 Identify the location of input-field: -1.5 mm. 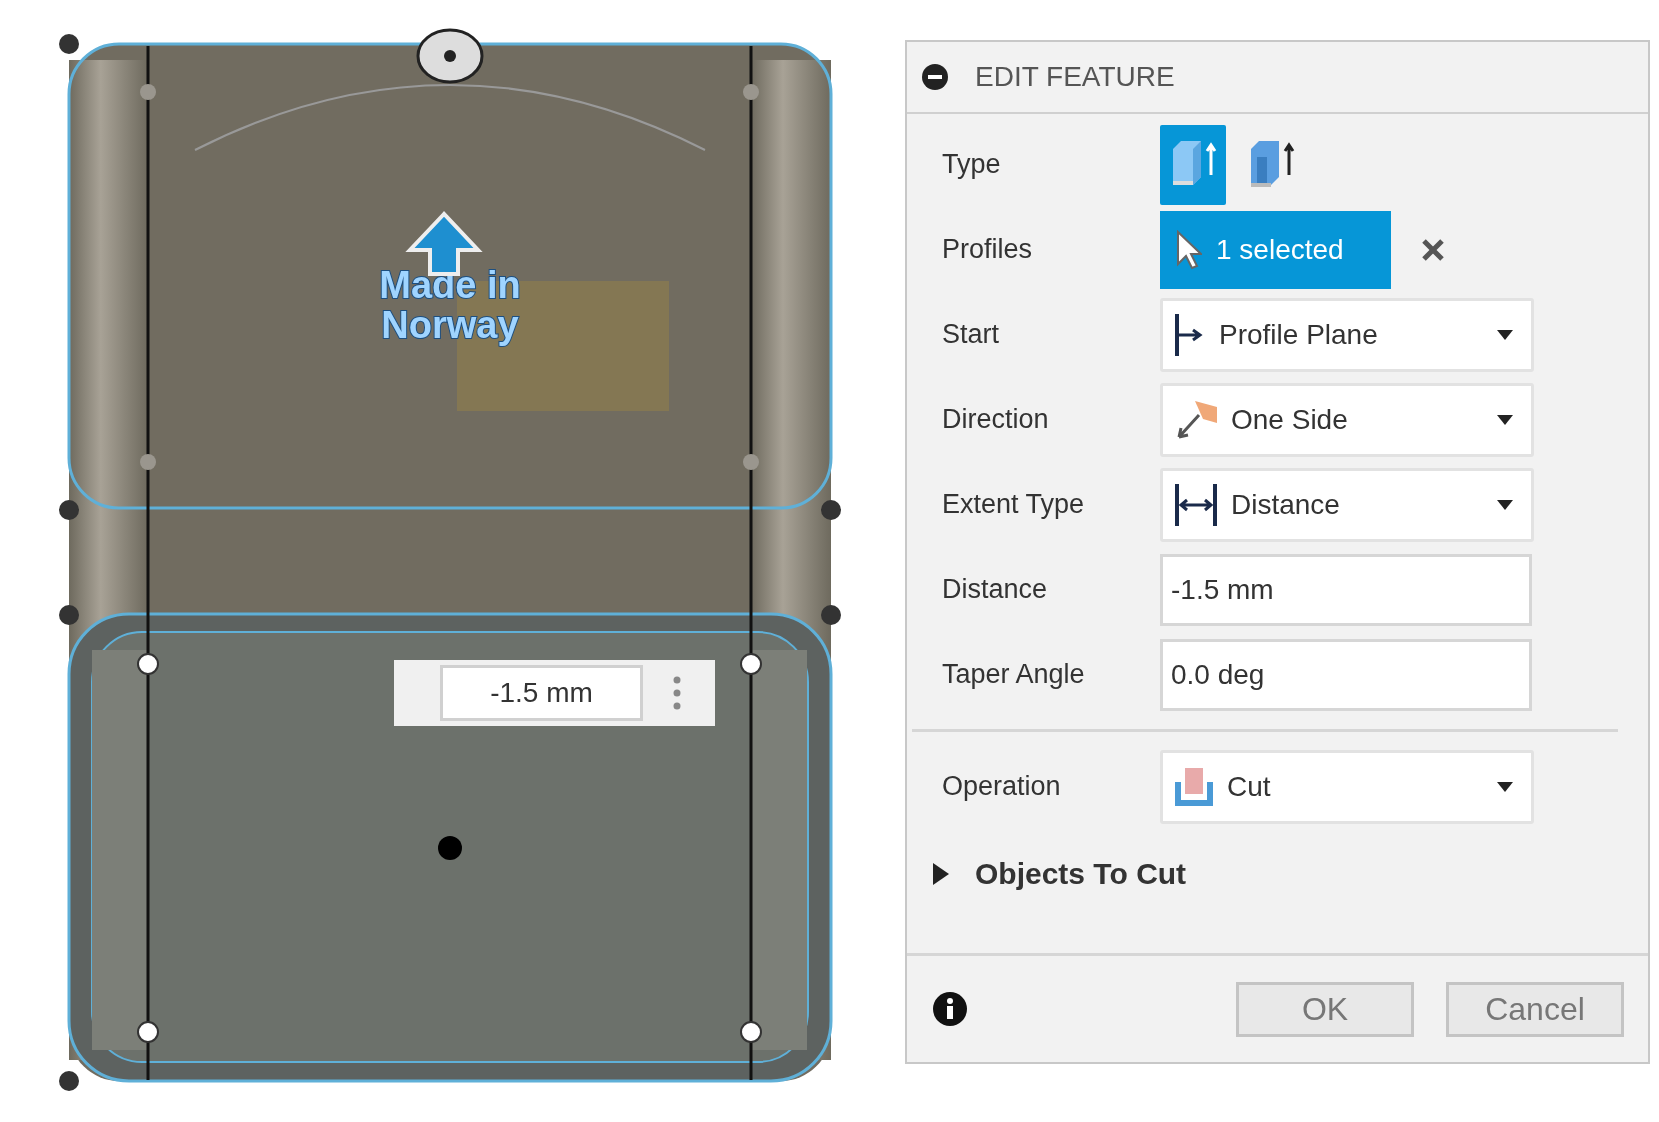
(1346, 589).